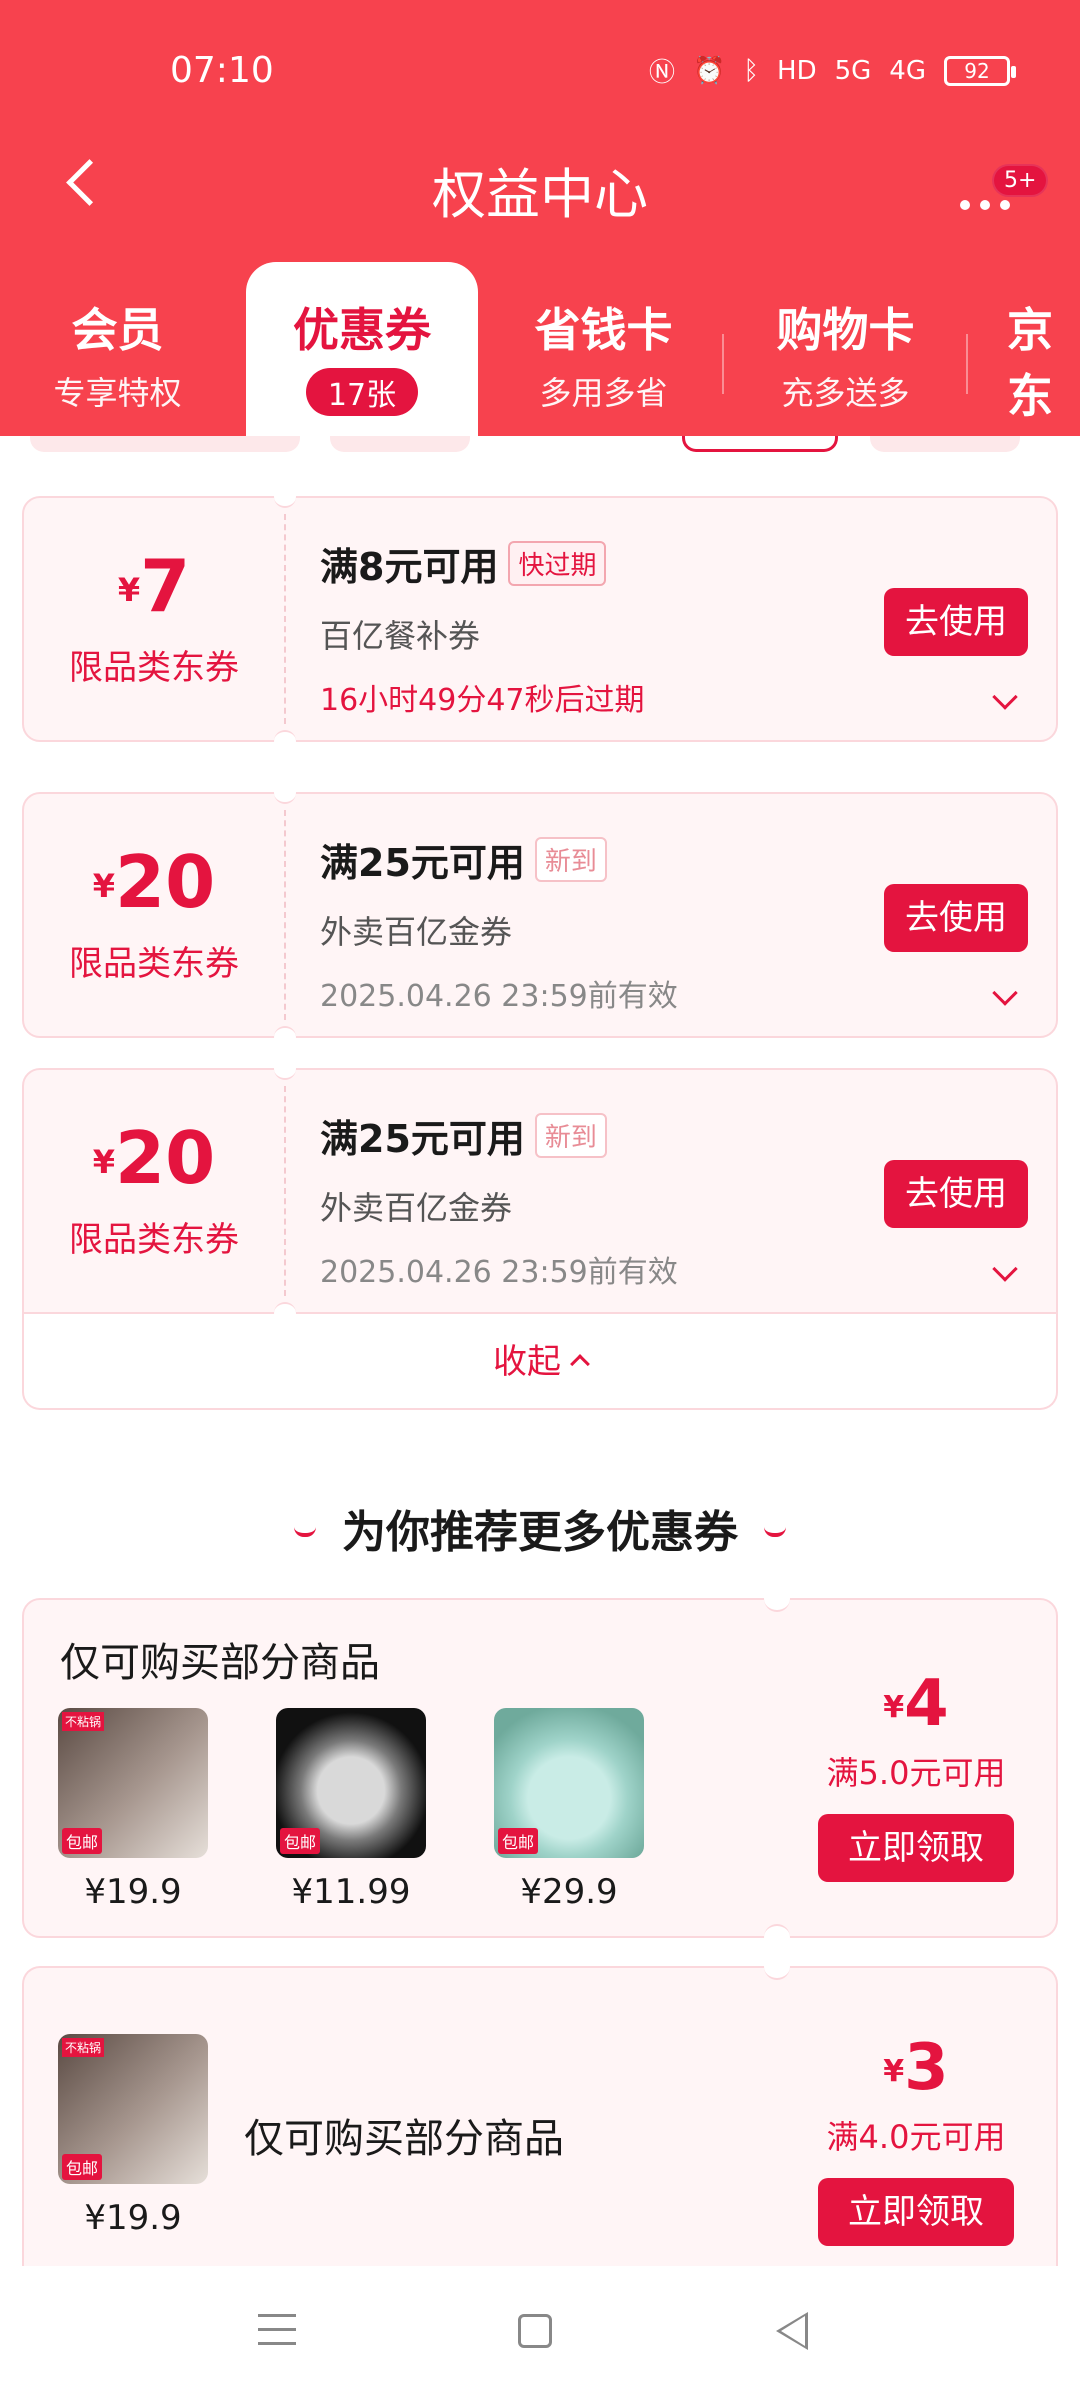 This screenshot has height=2400, width=1080. What do you see at coordinates (980, 70) in the screenshot?
I see `battery-icon: 92` at bounding box center [980, 70].